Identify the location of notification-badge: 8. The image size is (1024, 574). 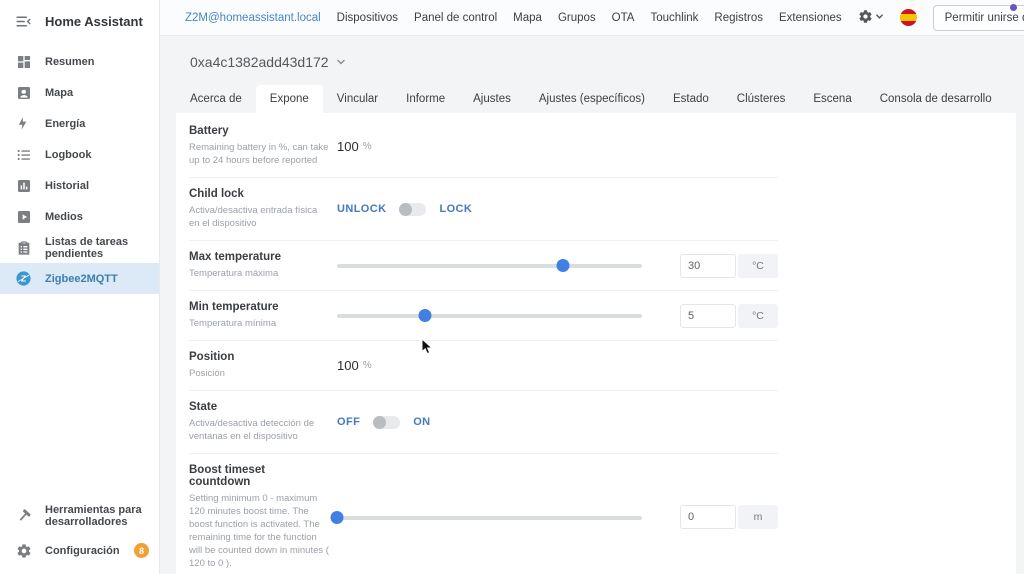
(141, 550).